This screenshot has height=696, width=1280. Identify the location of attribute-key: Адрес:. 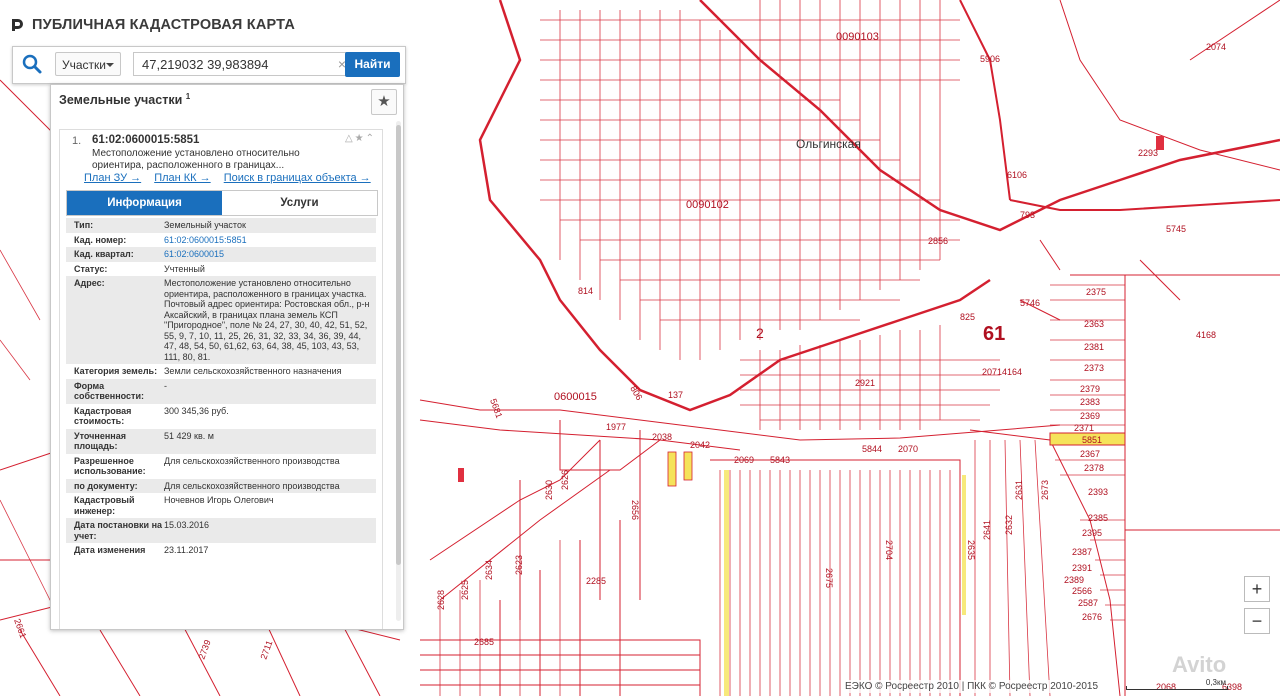
(89, 283).